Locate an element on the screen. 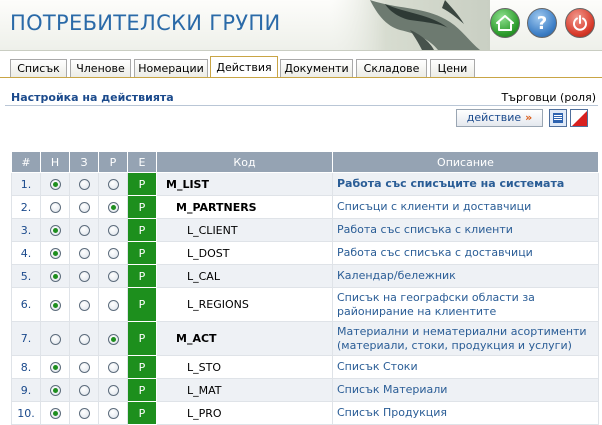 This screenshot has height=425, width=602. clear-button is located at coordinates (579, 118).